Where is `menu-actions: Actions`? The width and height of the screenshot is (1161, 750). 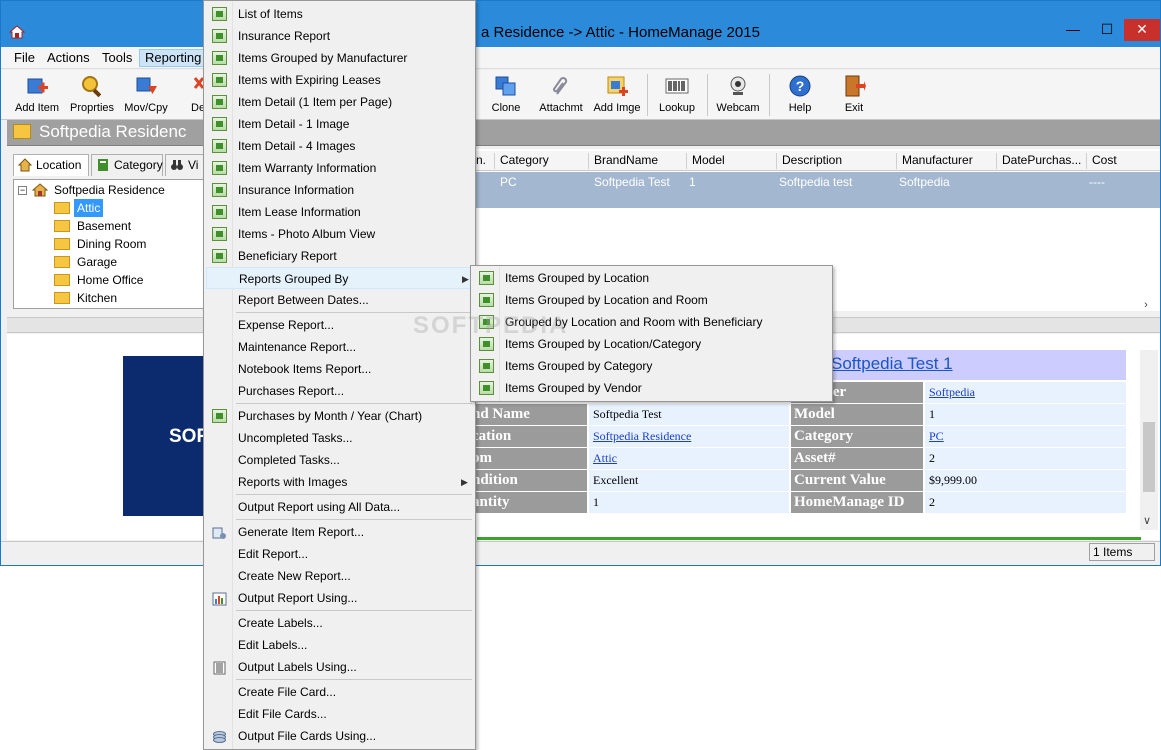
menu-actions: Actions is located at coordinates (68, 58).